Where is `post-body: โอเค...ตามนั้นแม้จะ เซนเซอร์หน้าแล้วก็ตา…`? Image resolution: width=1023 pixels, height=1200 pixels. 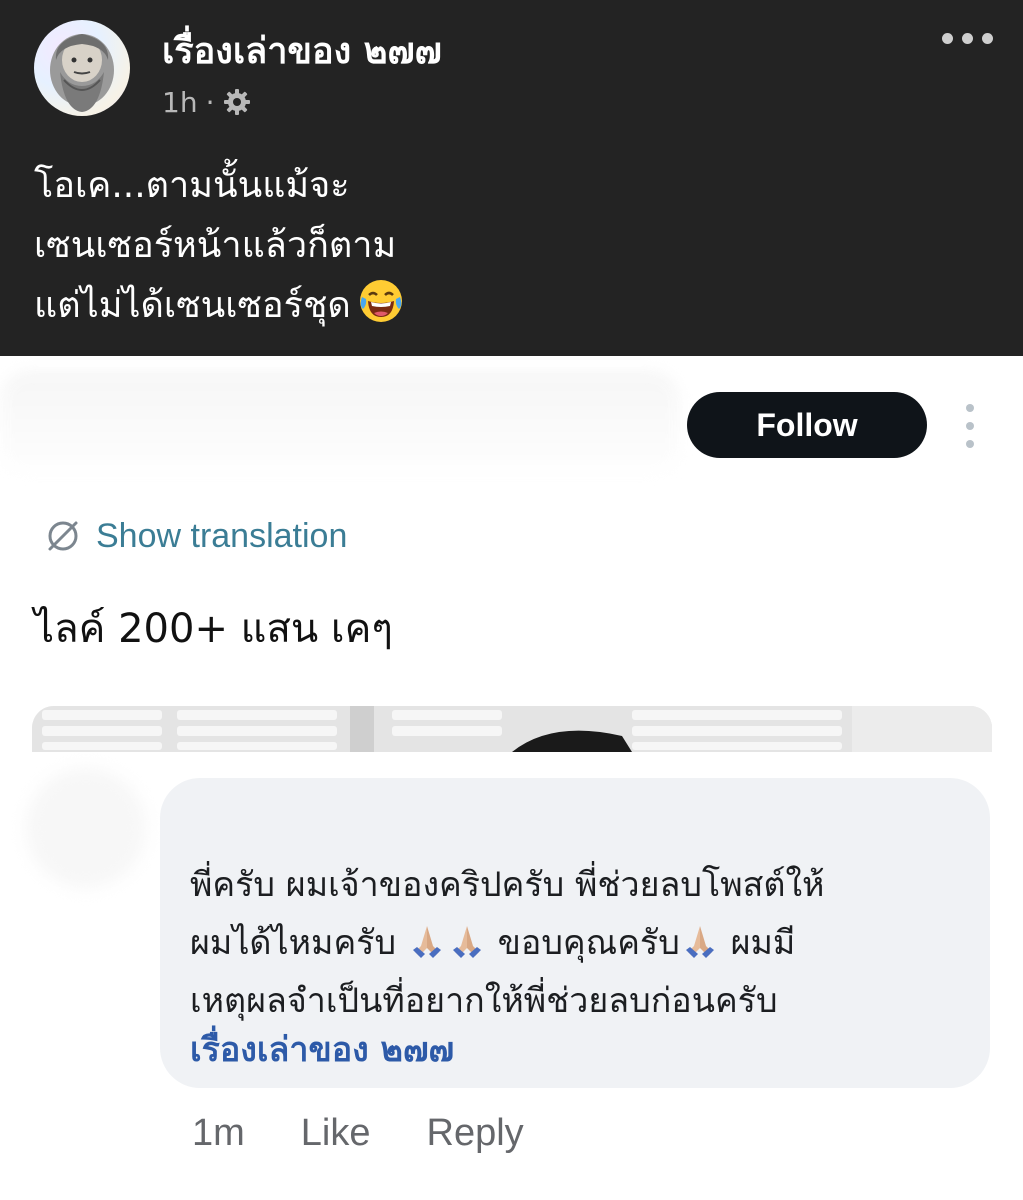
post-body: โอเค...ตามนั้นแม้จะ เซนเซอร์หน้าแล้วก็ตา… is located at coordinates (514, 246).